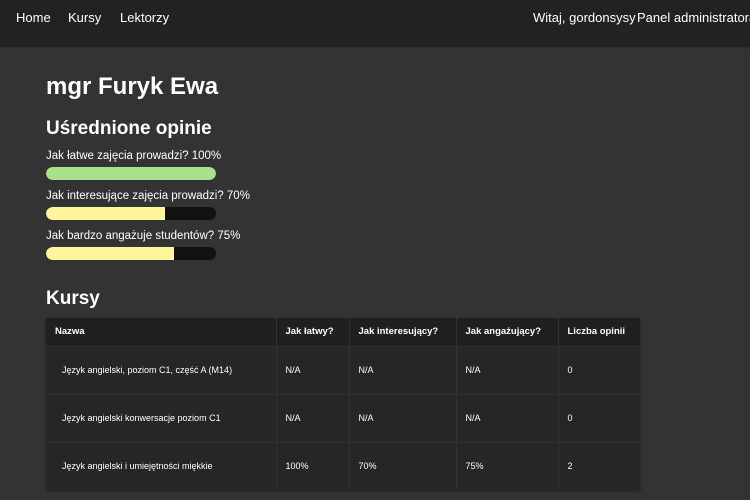 This screenshot has height=500, width=750. I want to click on col-header-review-count: Liczba opinii, so click(599, 332).